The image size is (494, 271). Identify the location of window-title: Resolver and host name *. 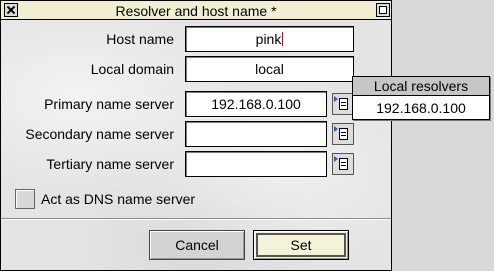
(196, 11).